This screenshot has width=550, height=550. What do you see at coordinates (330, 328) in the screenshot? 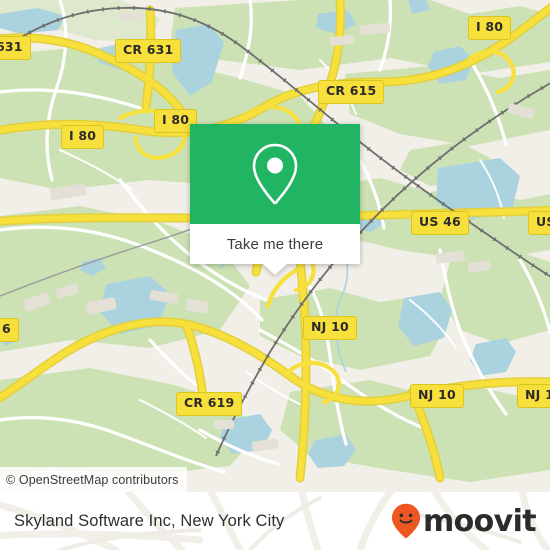
I see `road-shield-nj-10-center: NJ 10` at bounding box center [330, 328].